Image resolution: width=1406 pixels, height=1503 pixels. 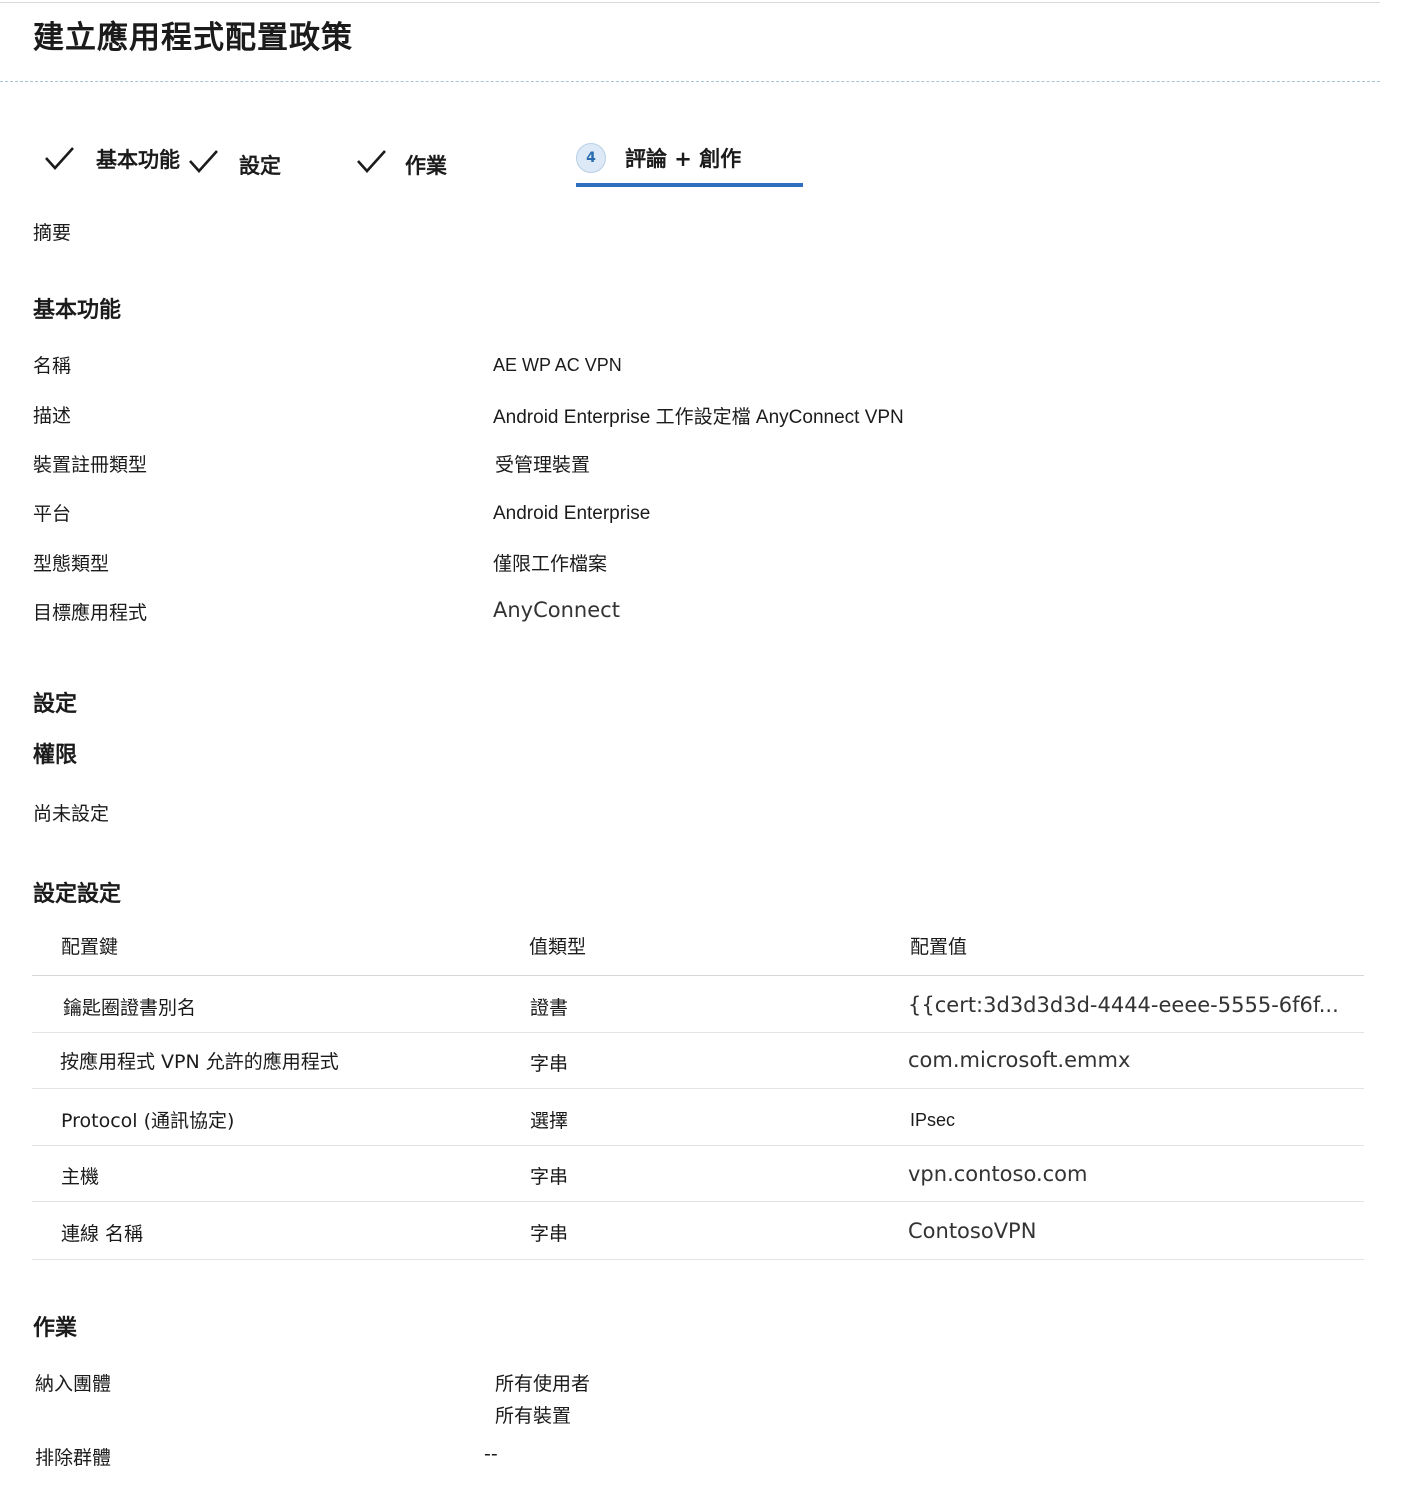 I want to click on permissions-value: 尚未設定, so click(x=71, y=814).